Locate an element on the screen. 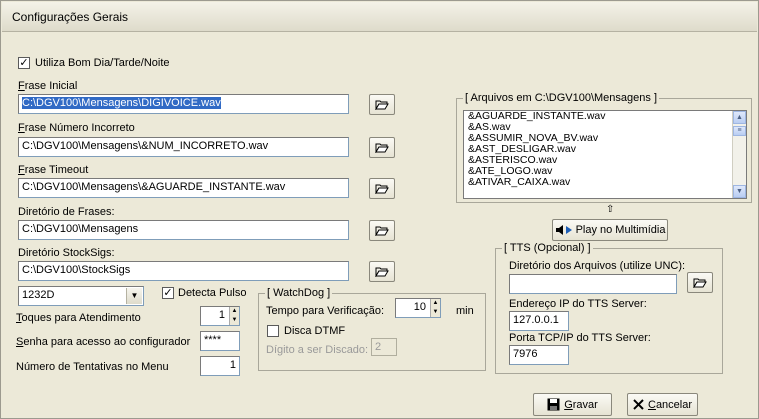 This screenshot has width=759, height=419. title-bar: Configurações Gerais is located at coordinates (379, 17).